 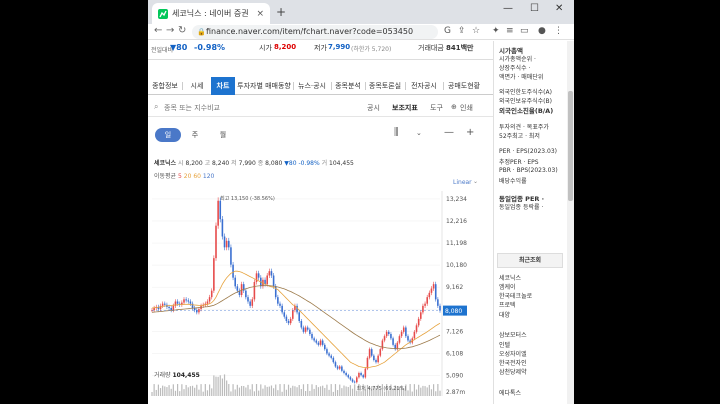 What do you see at coordinates (464, 86) in the screenshot?
I see `tab-short-selling: 공매도현황` at bounding box center [464, 86].